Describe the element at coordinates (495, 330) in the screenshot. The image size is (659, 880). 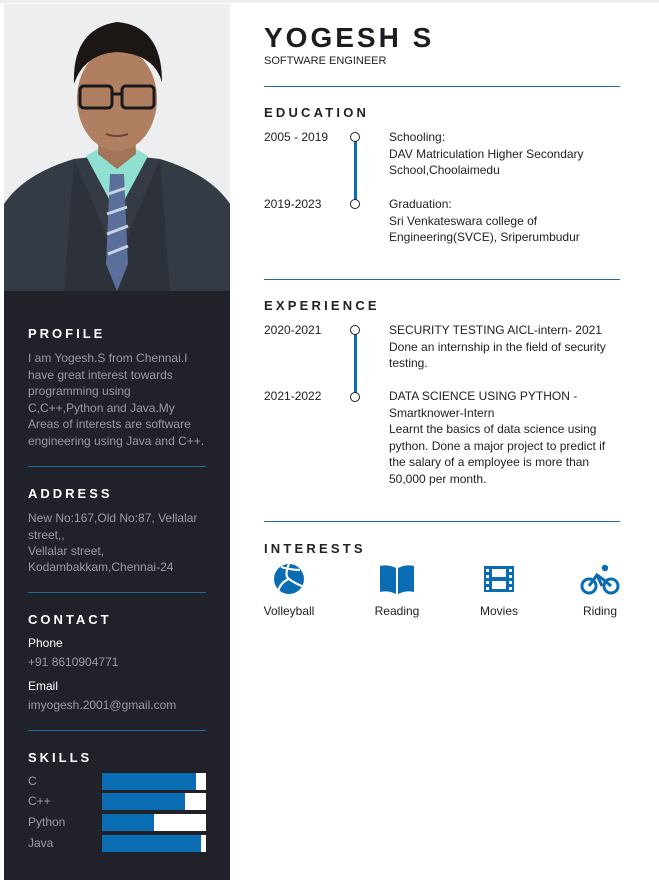
I see `experience-title: SECURITY TESTING AICL-intern- 2021` at that location.